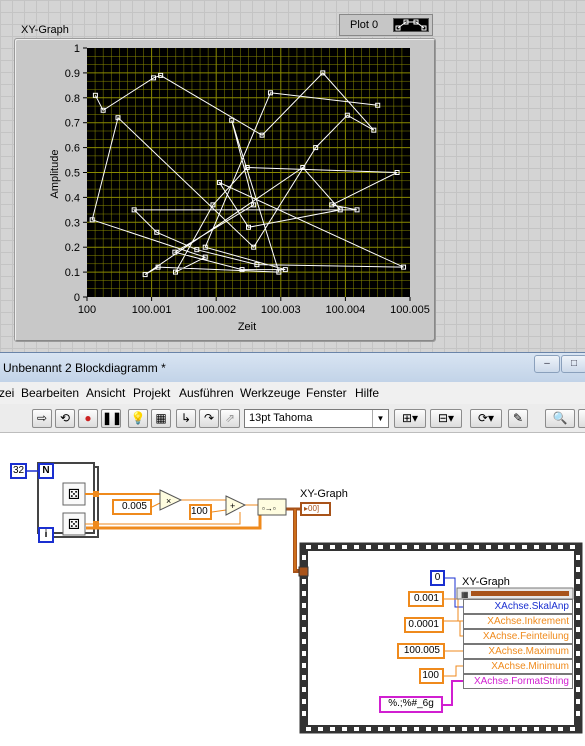  What do you see at coordinates (72, 99) in the screenshot?
I see `y-tick-label: 0.8` at bounding box center [72, 99].